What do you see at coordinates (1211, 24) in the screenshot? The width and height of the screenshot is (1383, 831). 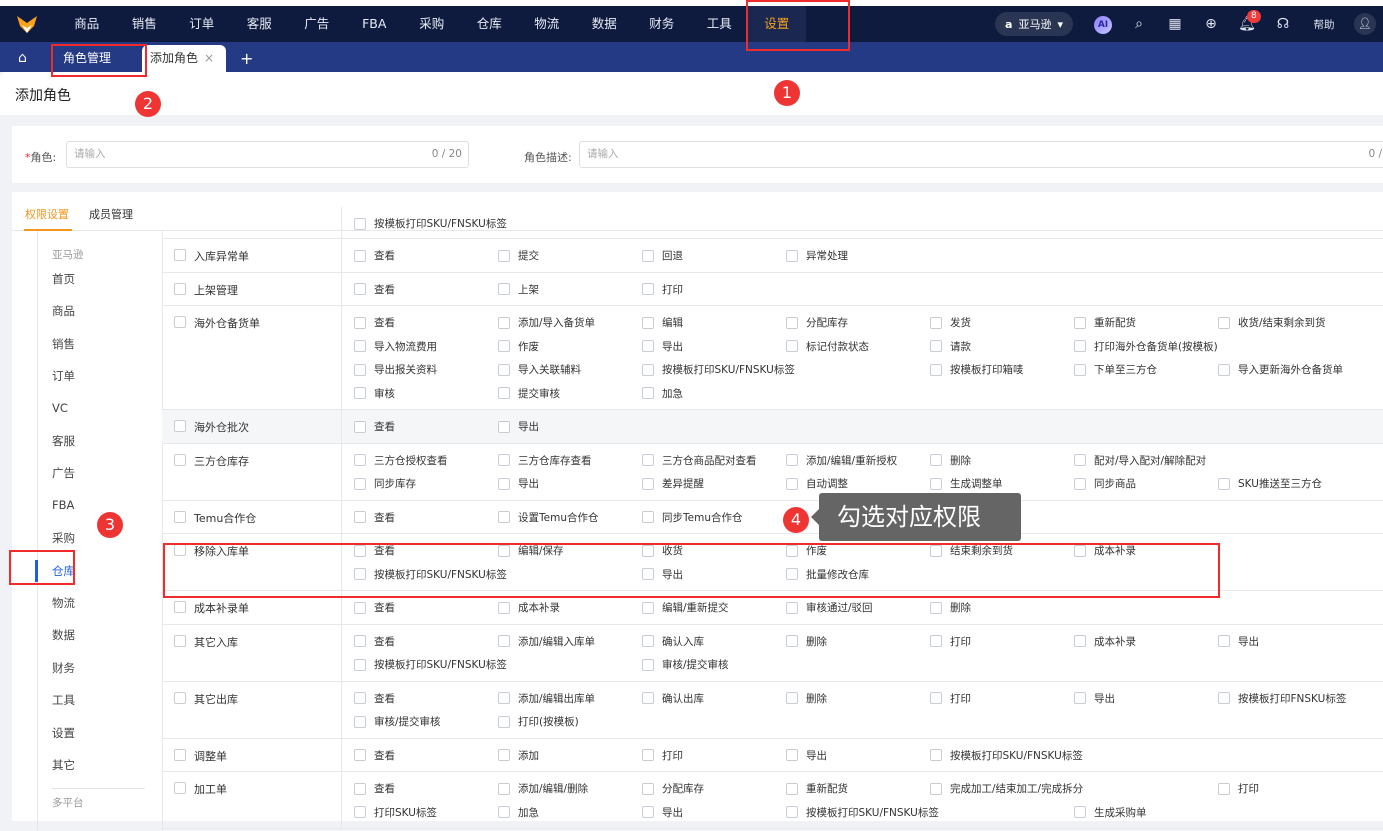 I see `download-icon: ⊕` at bounding box center [1211, 24].